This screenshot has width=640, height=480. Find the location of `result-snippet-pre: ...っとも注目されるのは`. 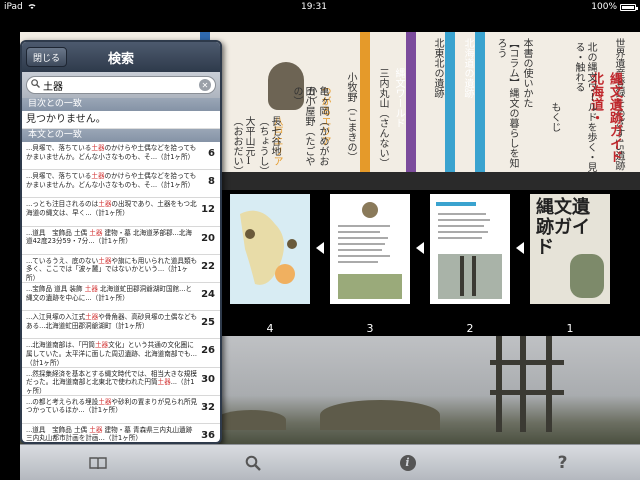

result-snippet-pre: ...っとも注目されるのは is located at coordinates (62, 204).